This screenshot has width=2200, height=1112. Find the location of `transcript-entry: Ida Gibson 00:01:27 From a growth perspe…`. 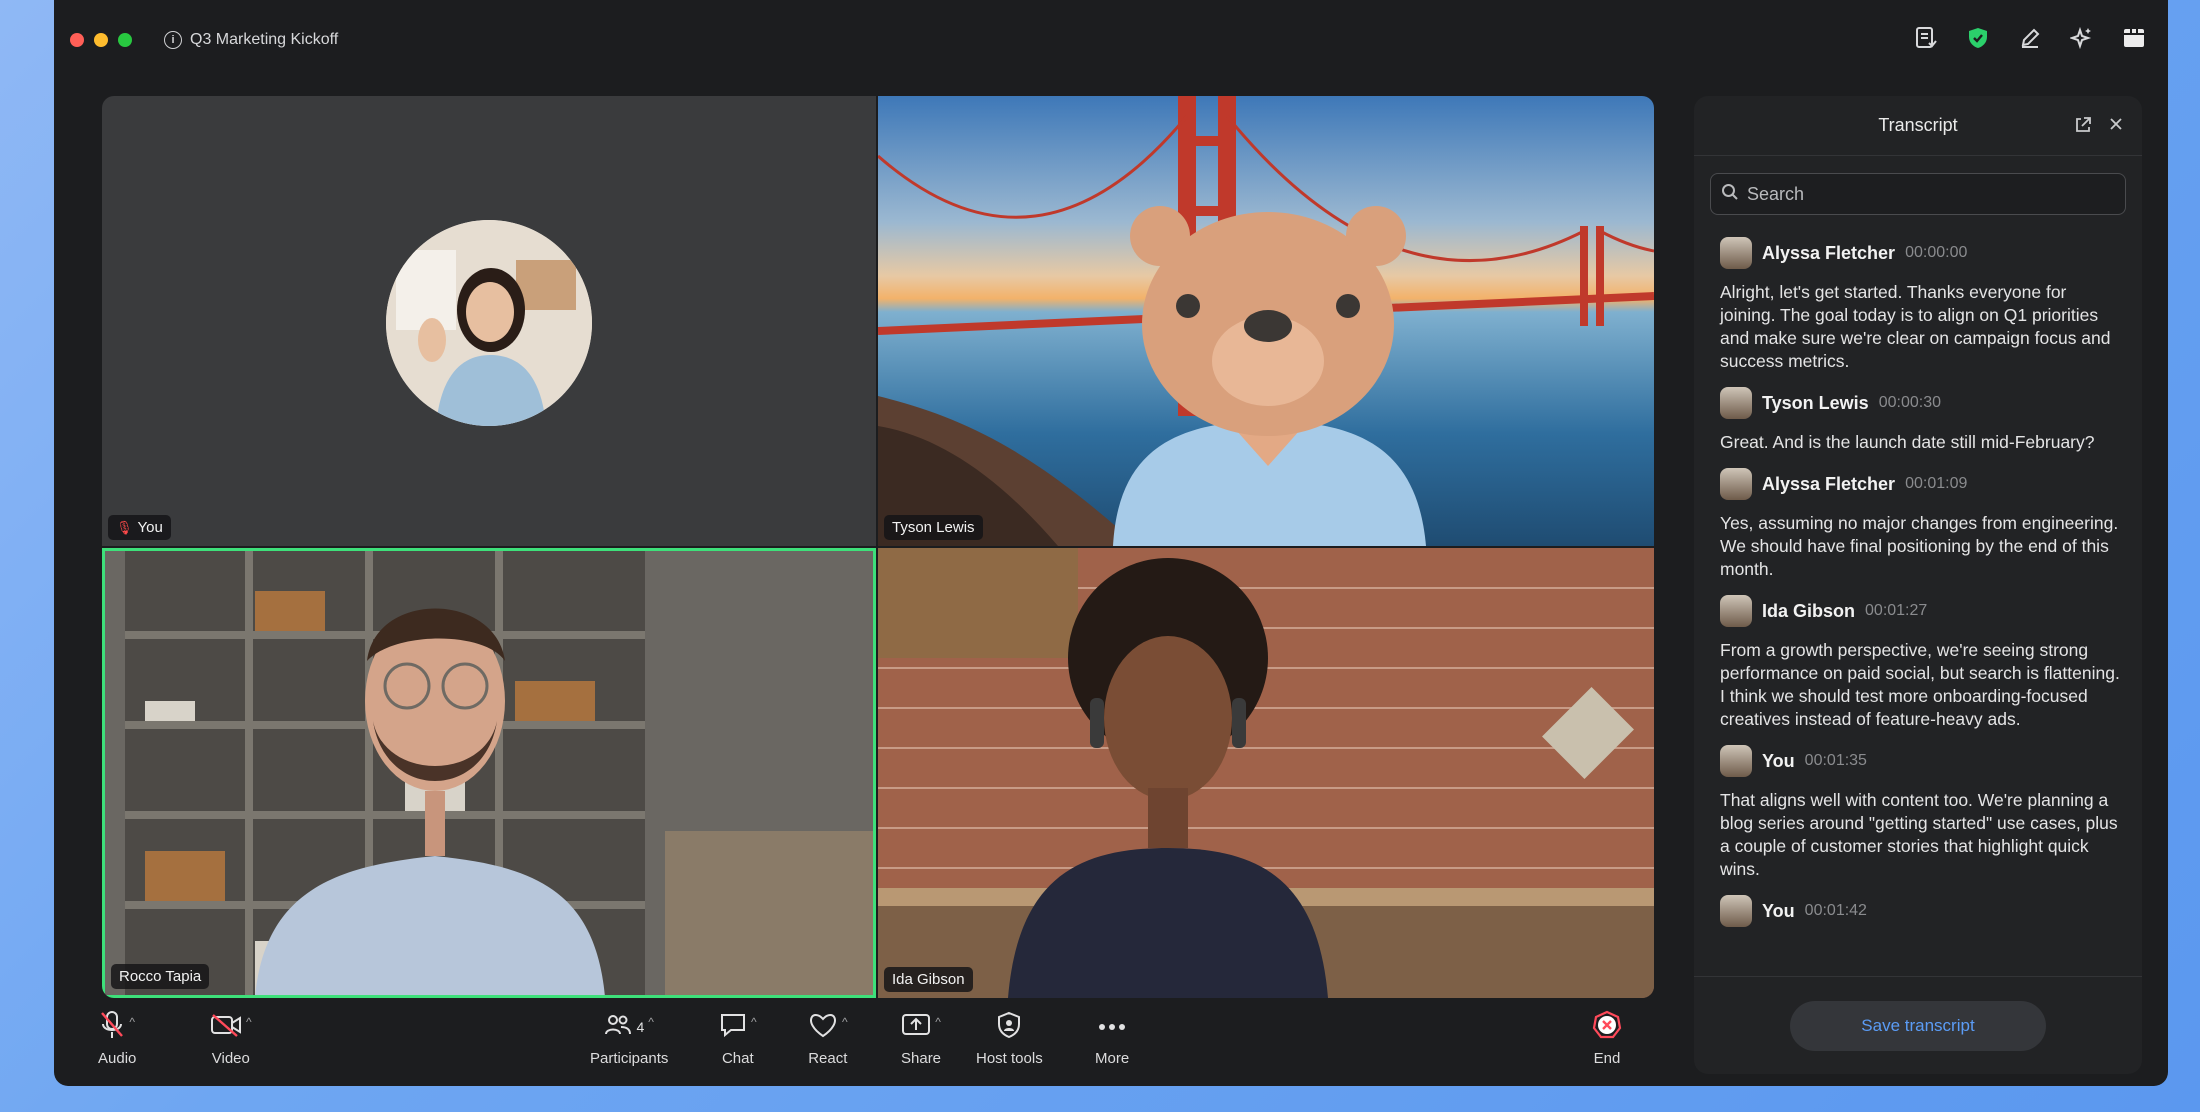

transcript-entry: Ida Gibson 00:01:27 From a growth perspe… is located at coordinates (1922, 663).